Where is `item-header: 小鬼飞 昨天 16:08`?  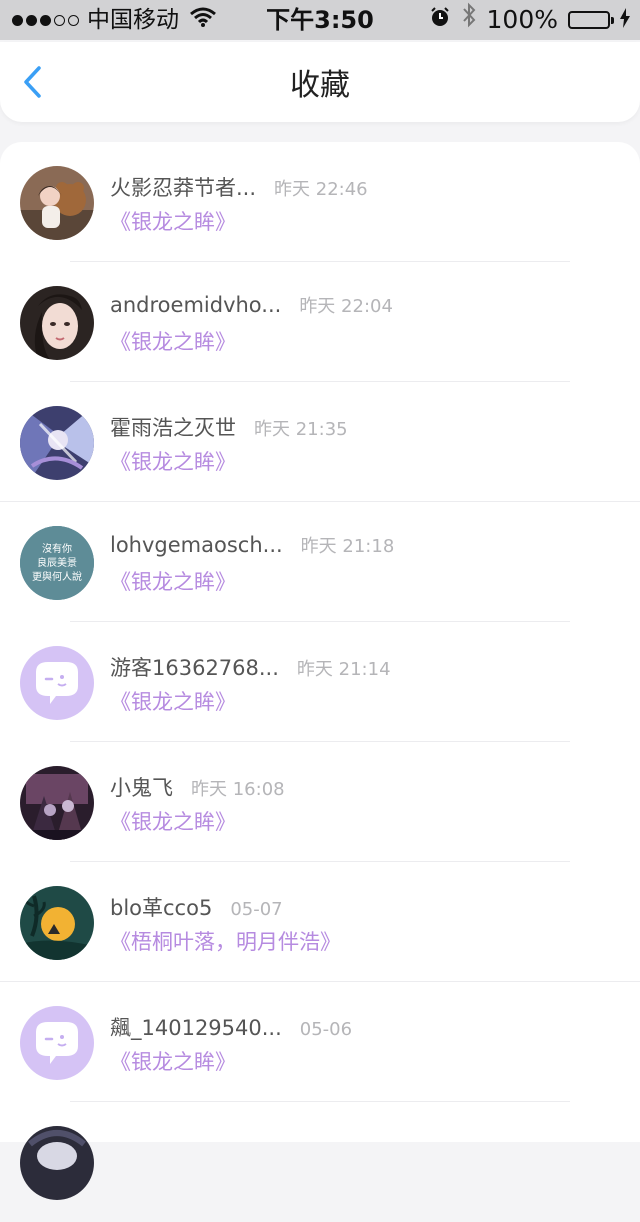 item-header: 小鬼飞 昨天 16:08 is located at coordinates (197, 787).